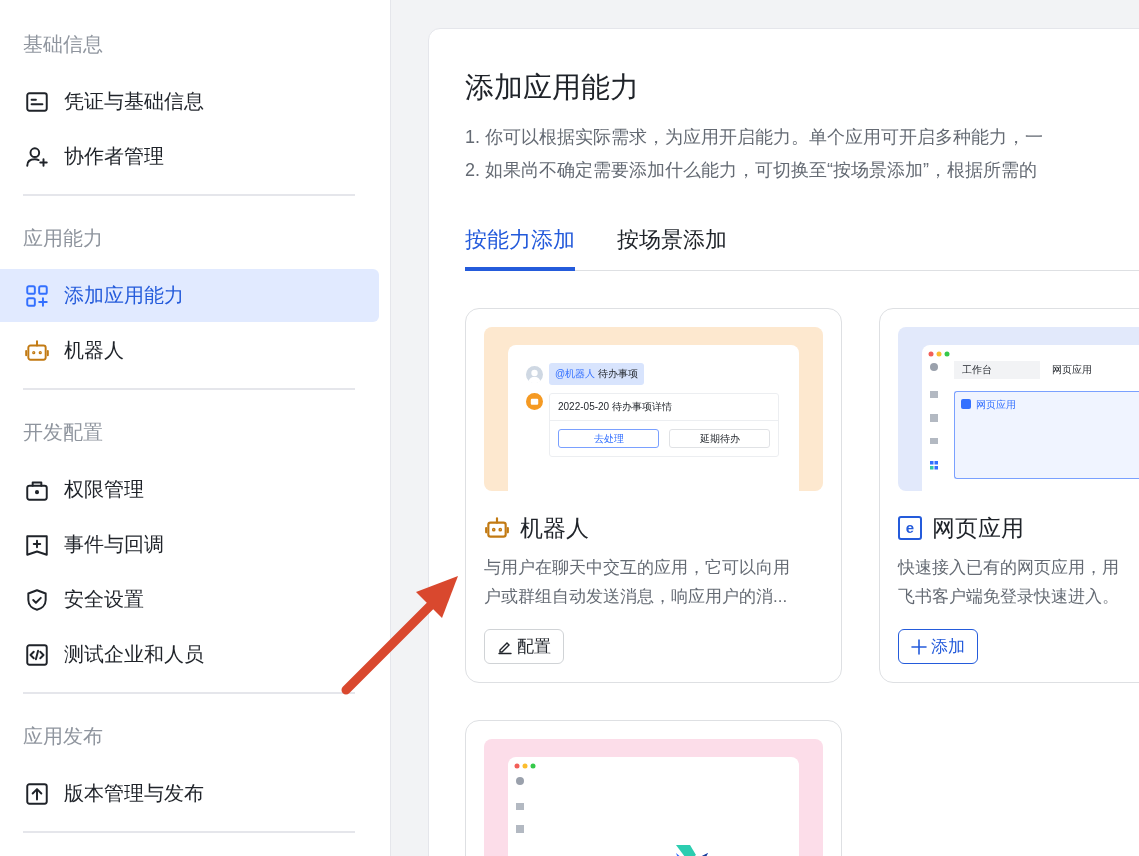 This screenshot has width=1139, height=856. I want to click on nav-item: 协作者管理, so click(189, 156).